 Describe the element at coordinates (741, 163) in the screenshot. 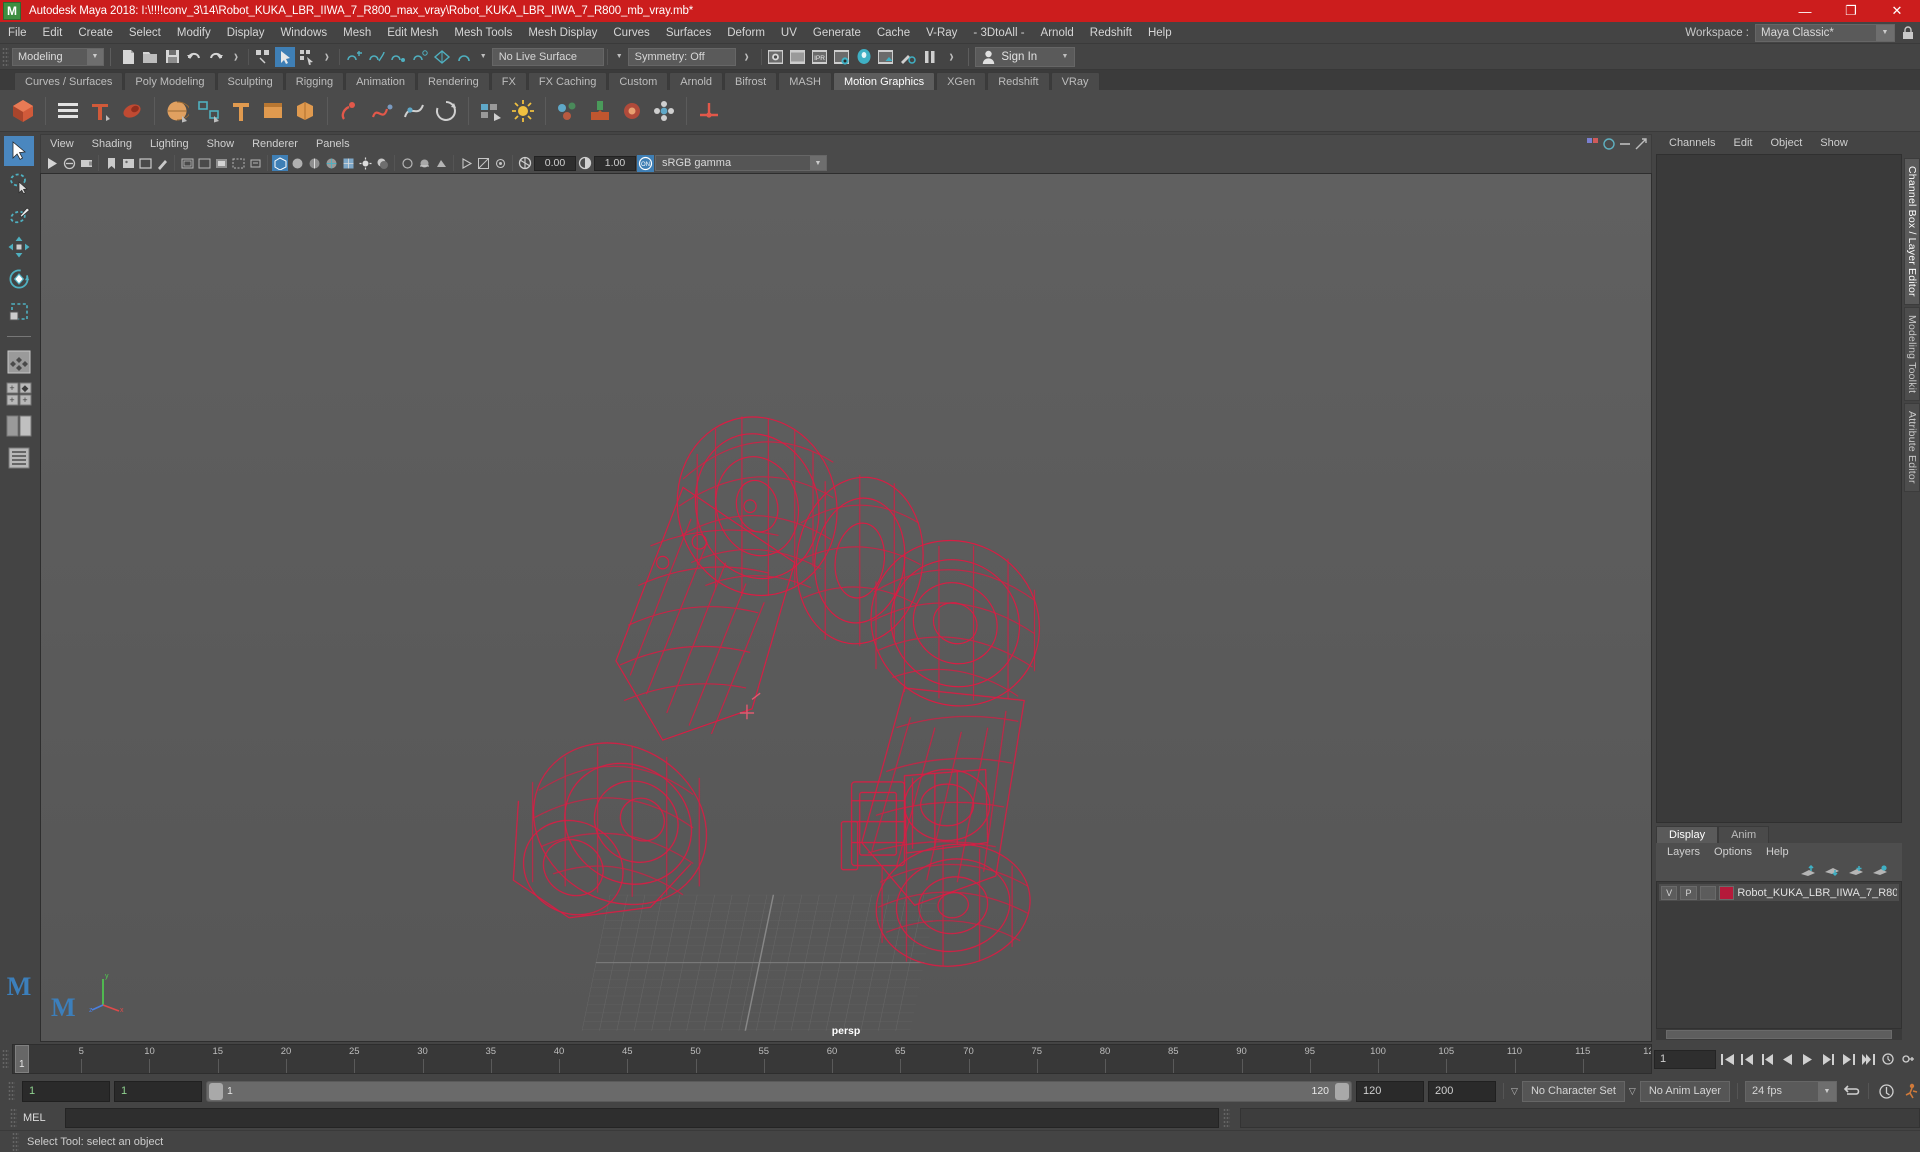

I see `color-profile-dropdown: sRGB gamma ▼` at that location.